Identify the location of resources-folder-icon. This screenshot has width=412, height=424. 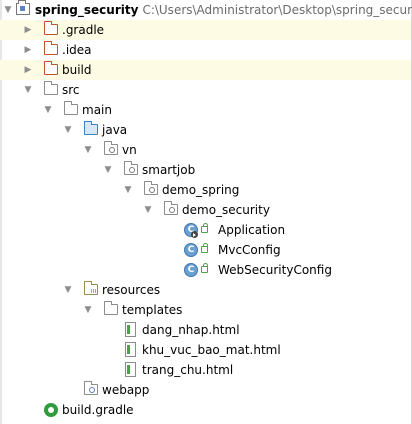
(90, 288).